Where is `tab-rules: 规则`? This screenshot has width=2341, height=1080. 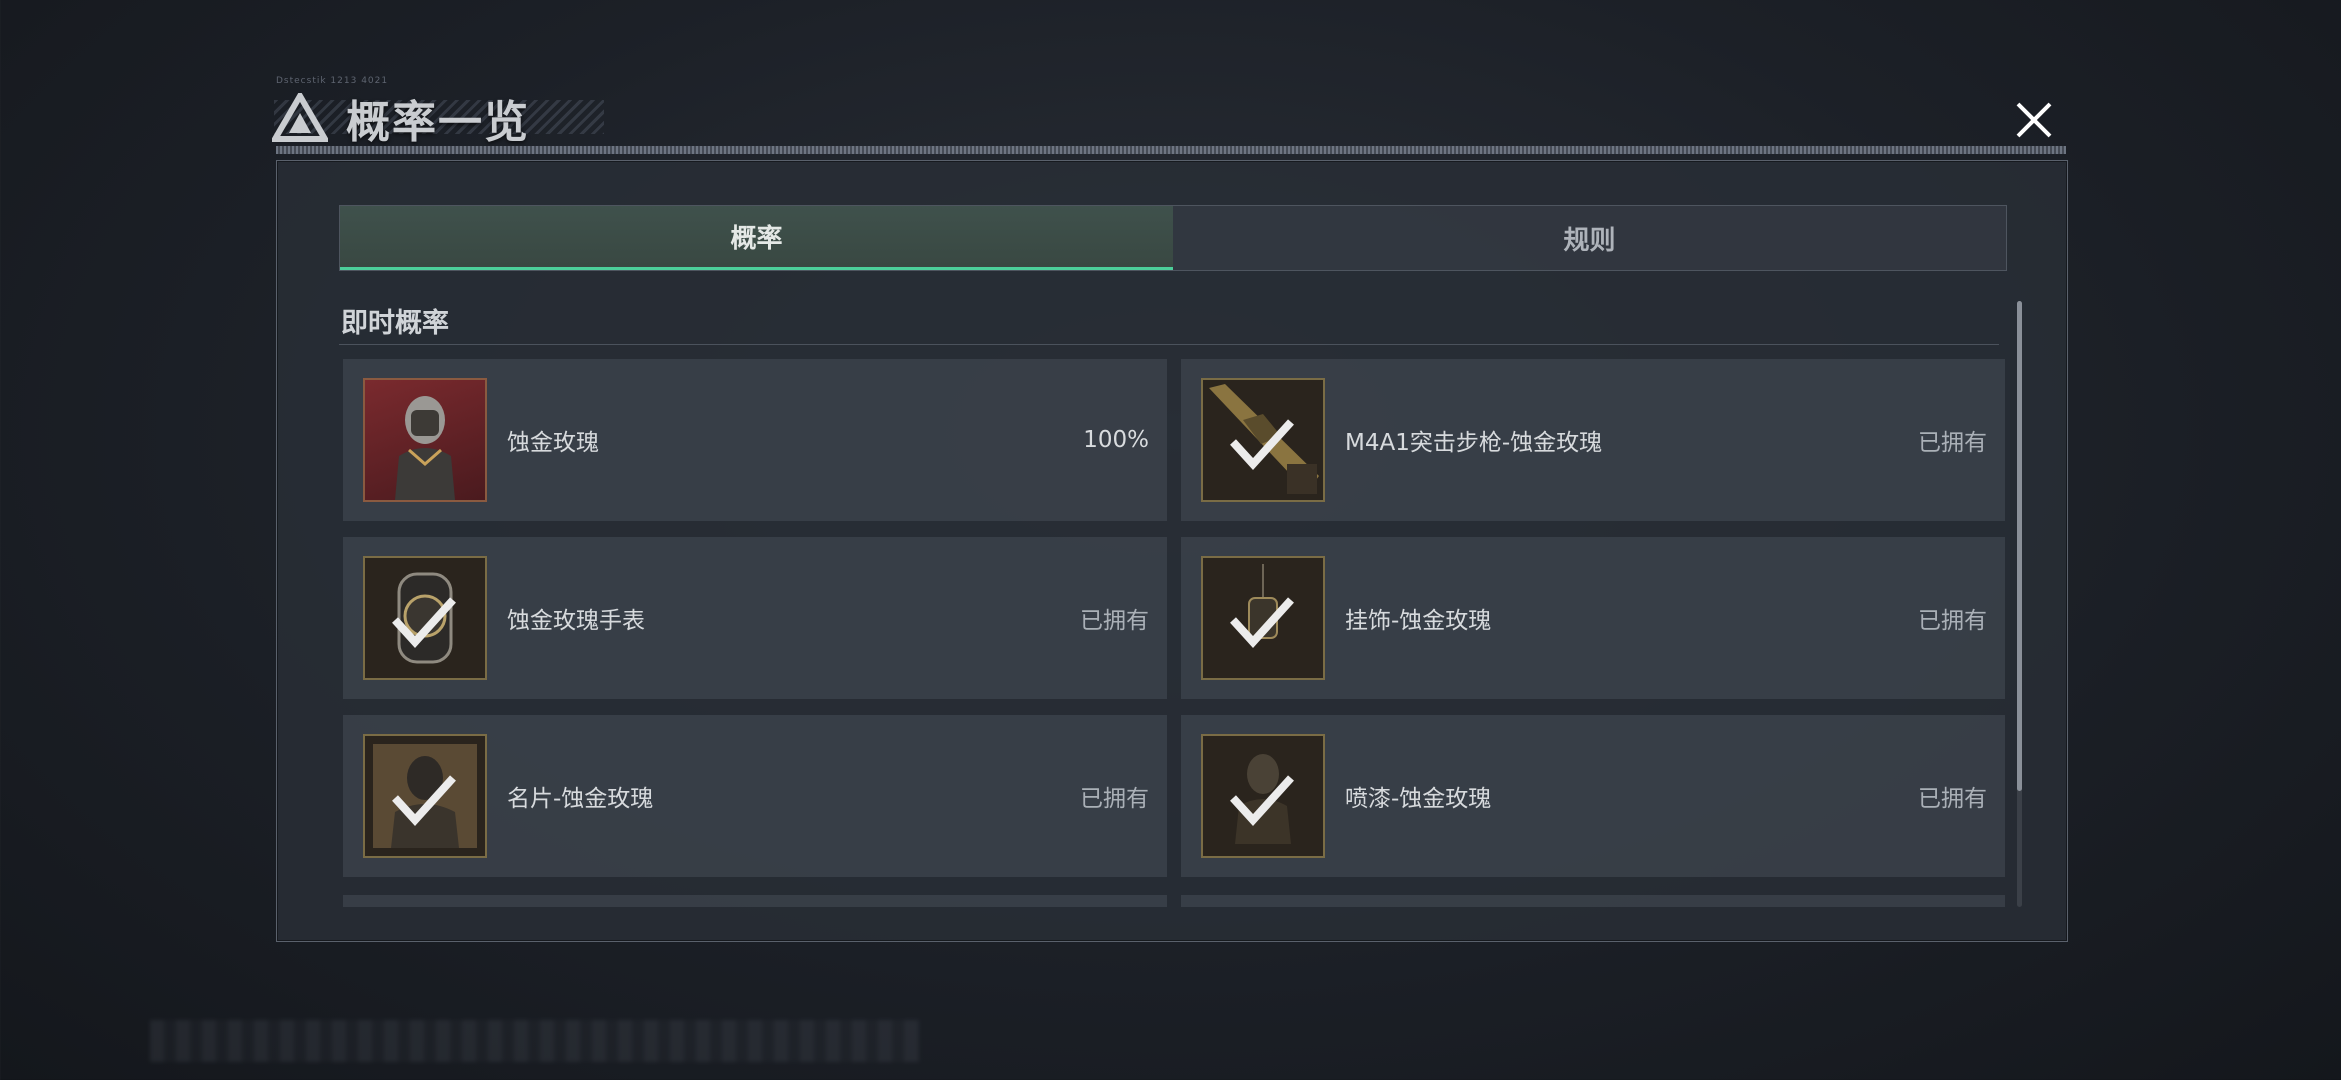 tab-rules: 规则 is located at coordinates (1589, 238).